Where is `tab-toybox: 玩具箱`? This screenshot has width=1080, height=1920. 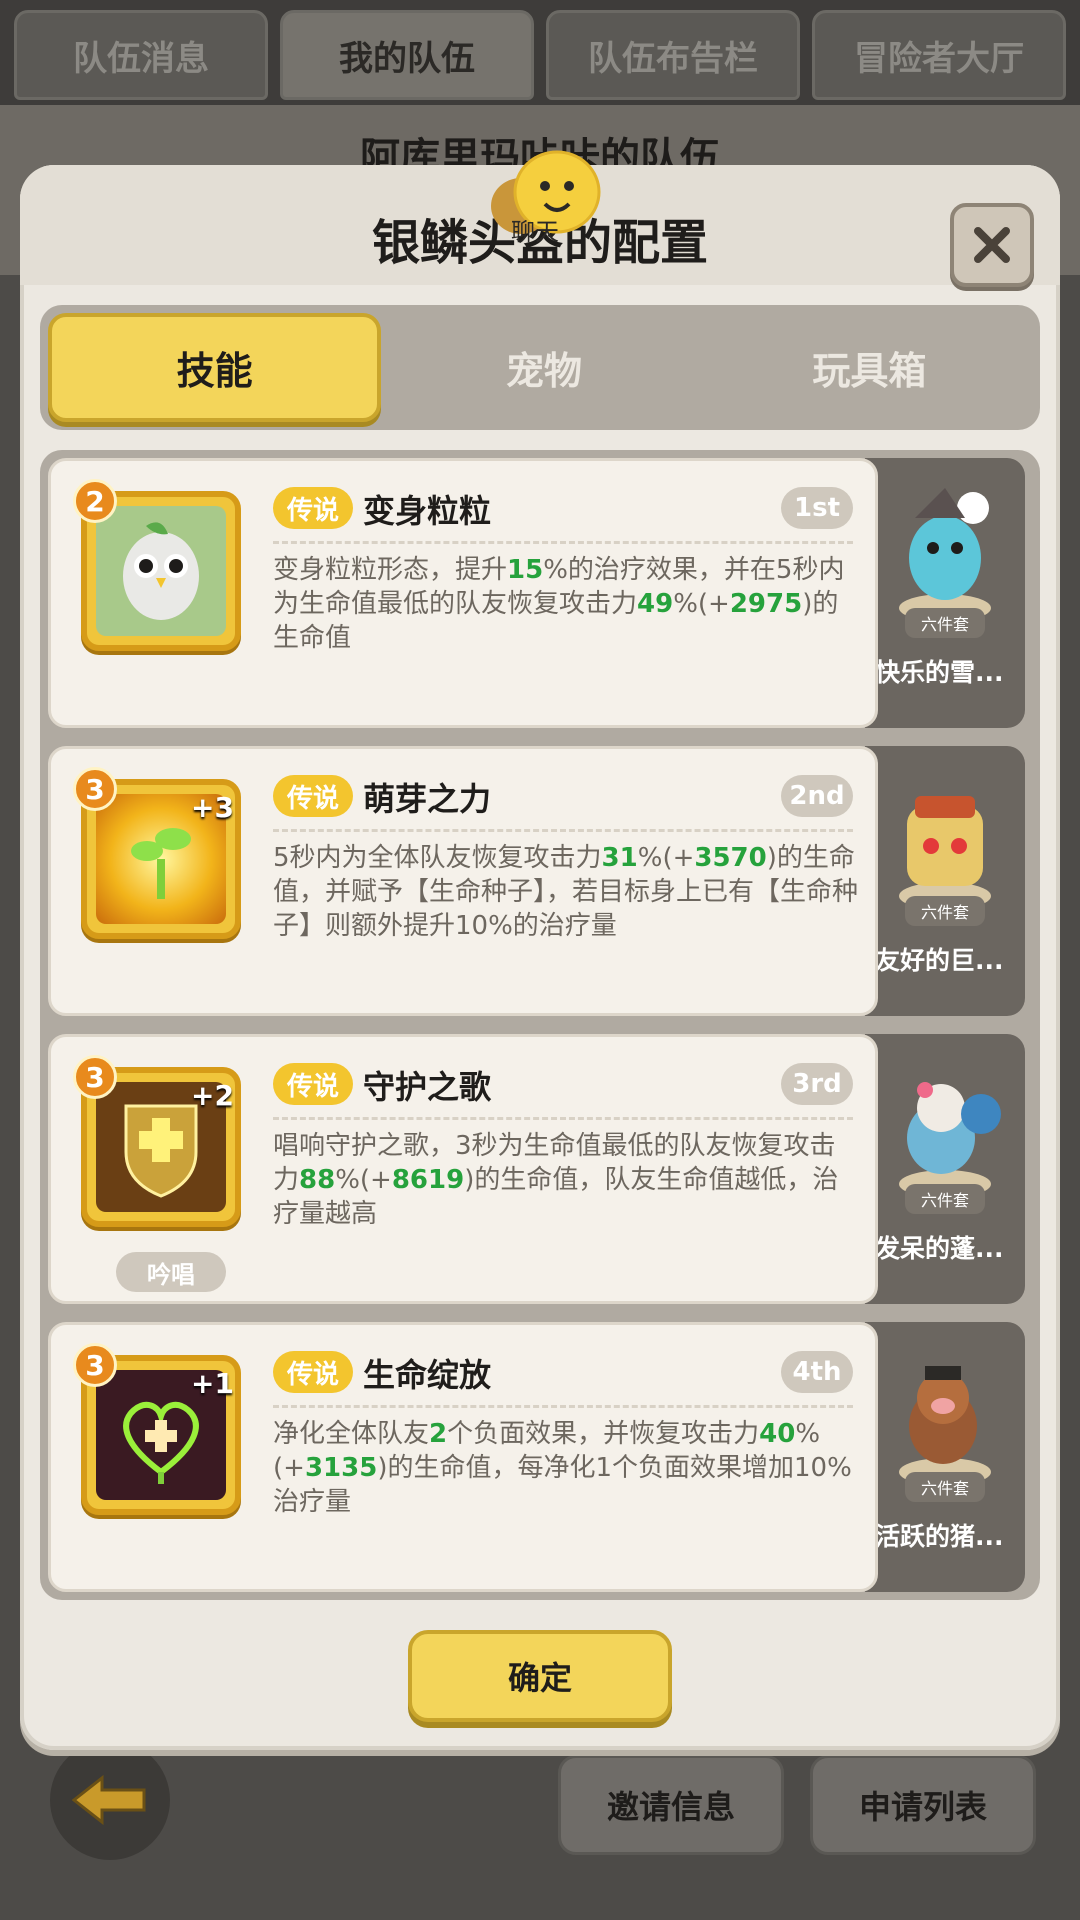 tab-toybox: 玩具箱 is located at coordinates (869, 367).